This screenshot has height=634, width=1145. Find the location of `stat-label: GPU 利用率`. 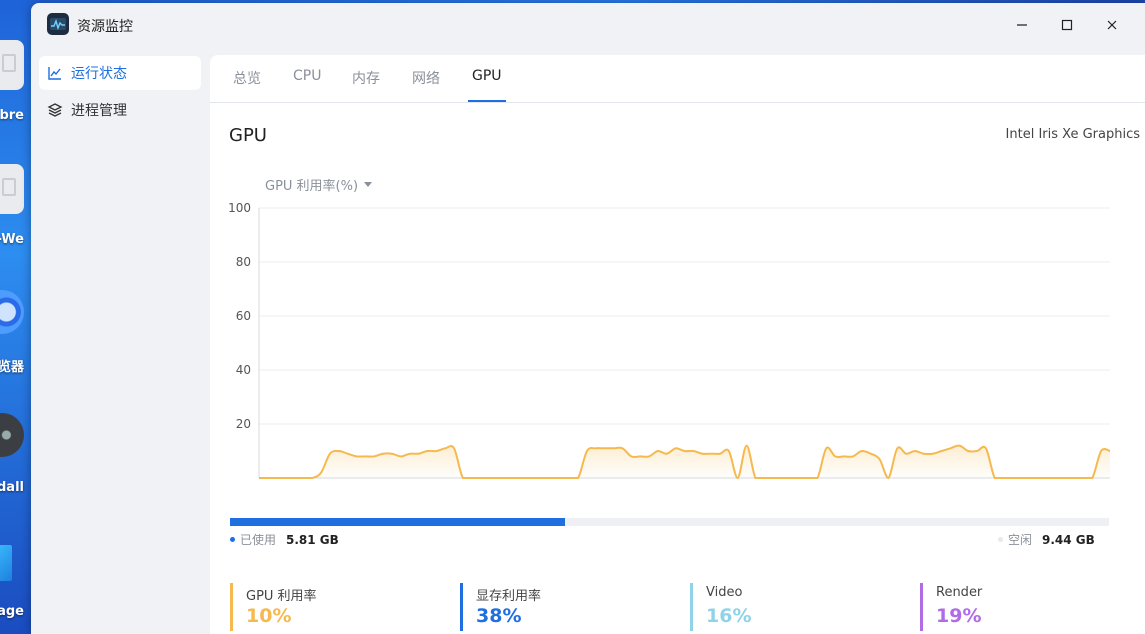

stat-label: GPU 利用率 is located at coordinates (281, 596).